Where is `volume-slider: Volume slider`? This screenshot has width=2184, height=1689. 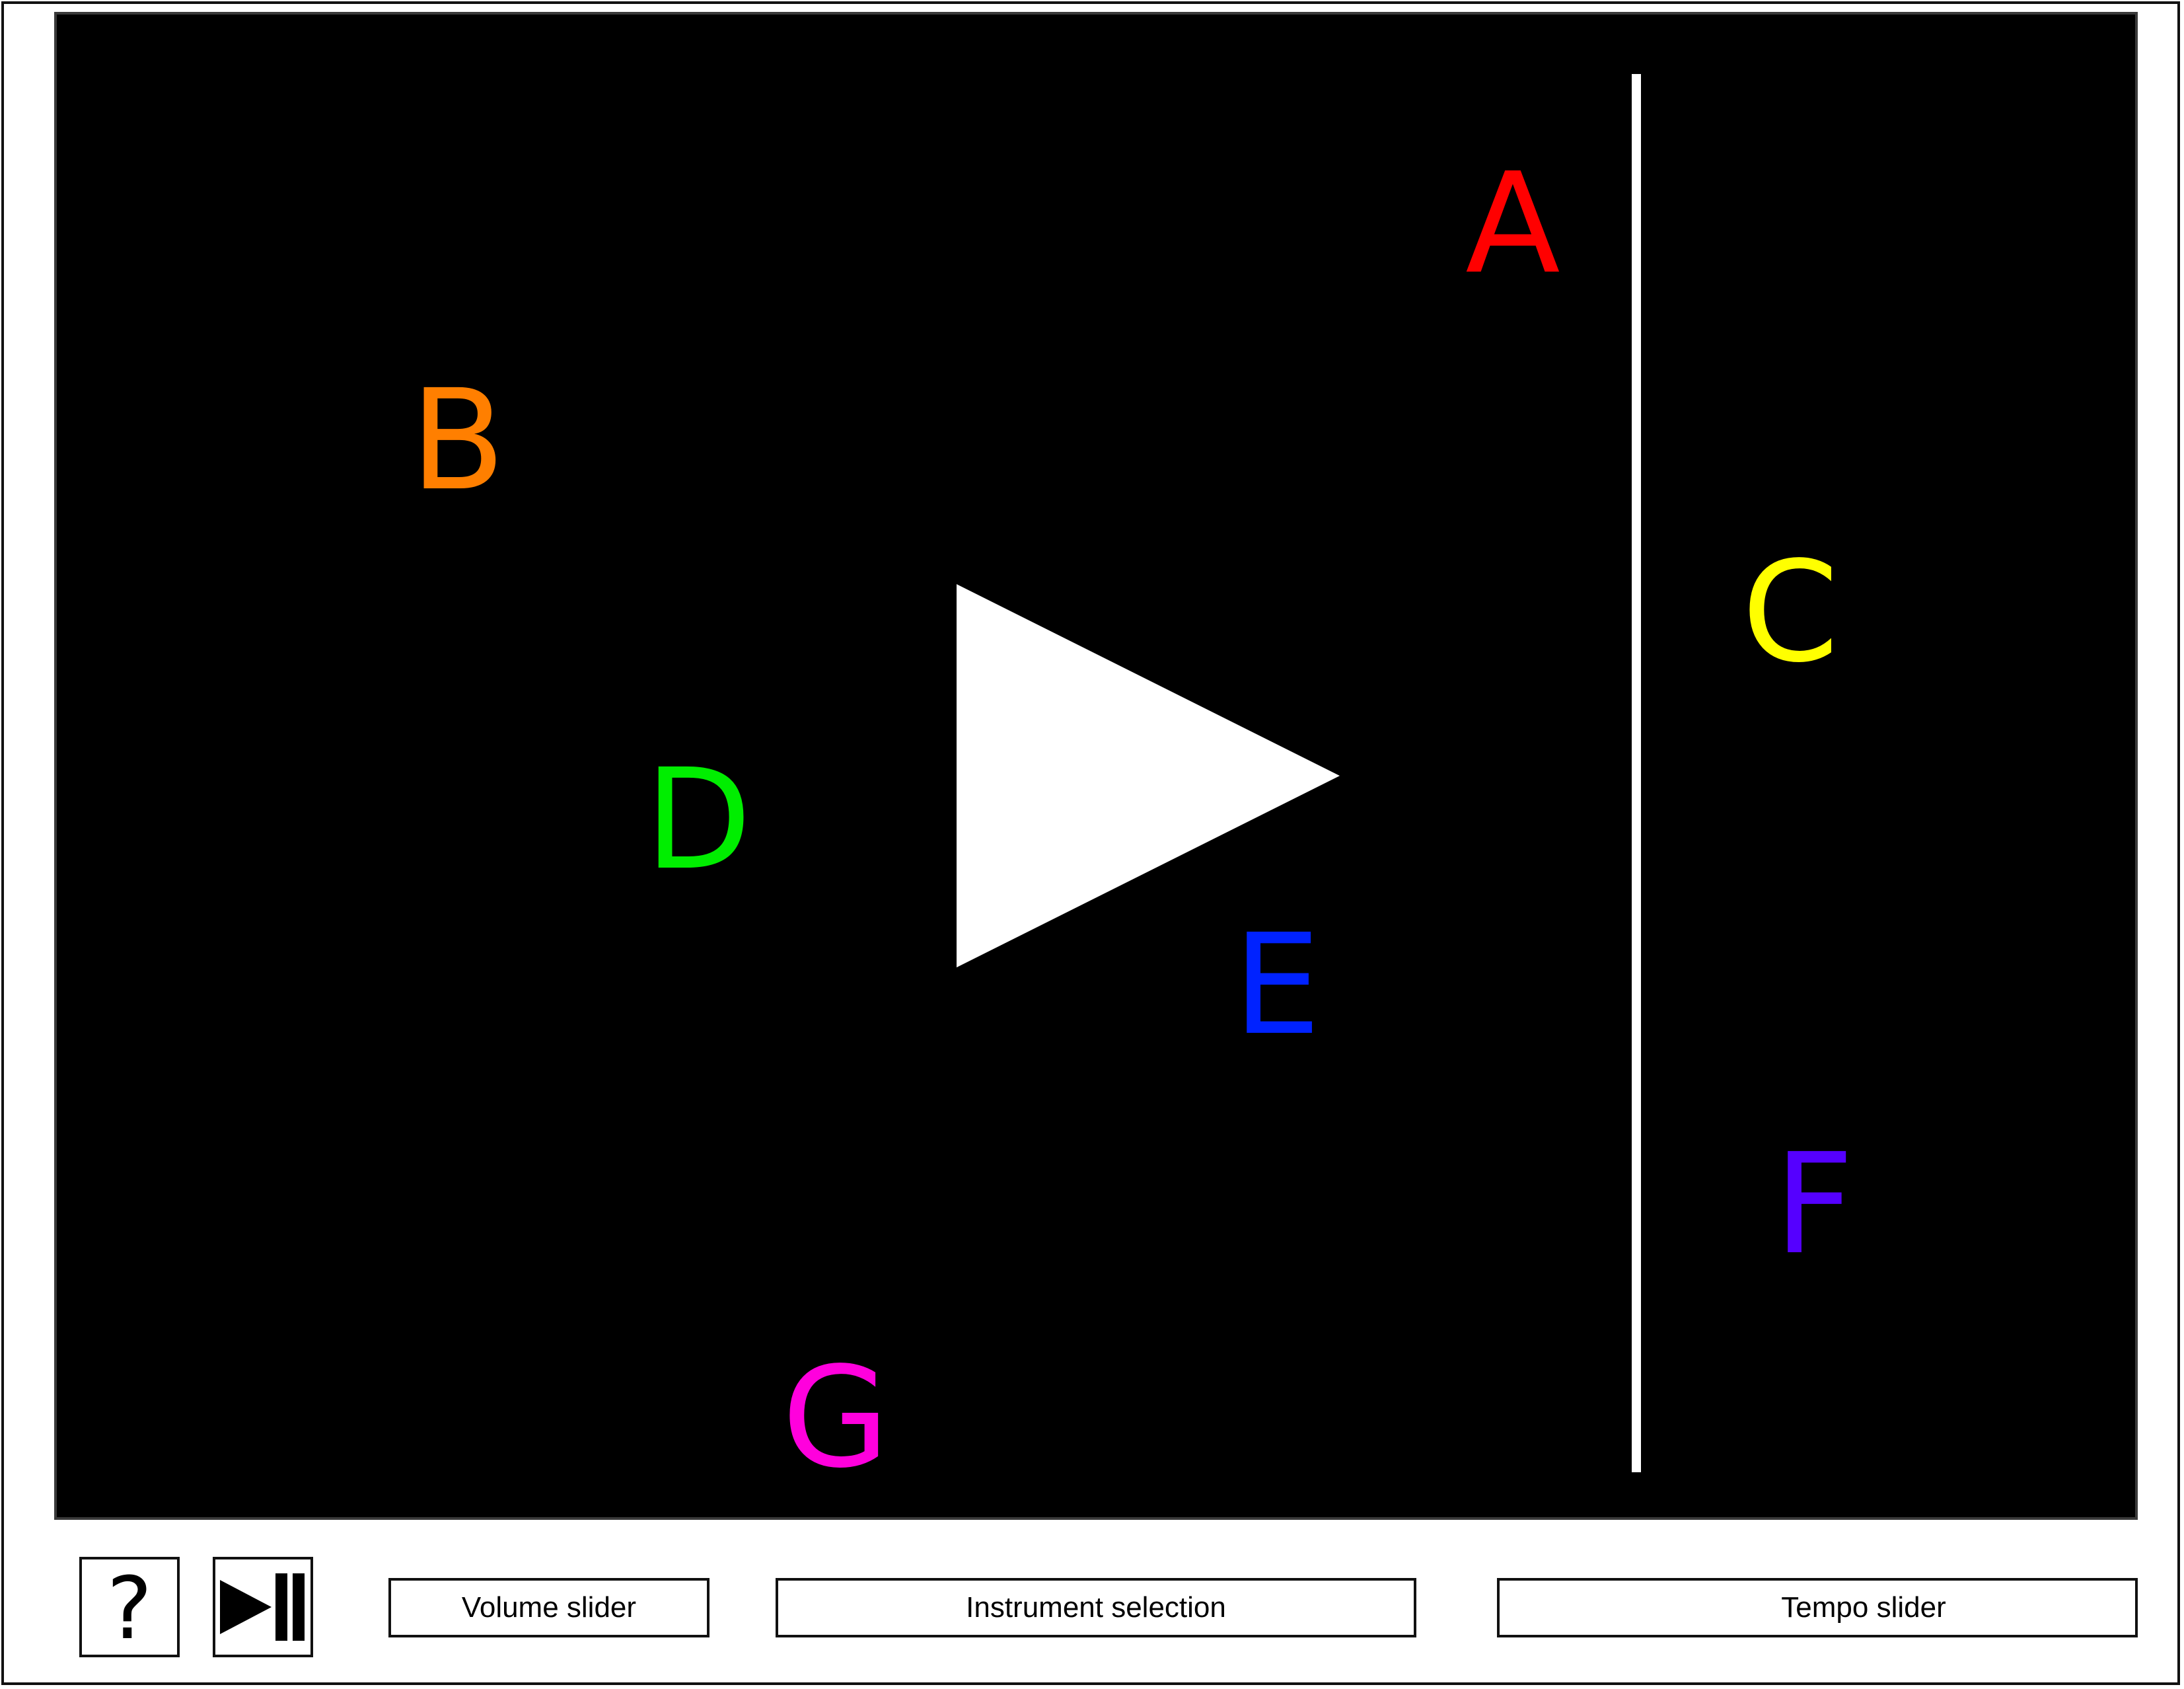
volume-slider: Volume slider is located at coordinates (549, 1608).